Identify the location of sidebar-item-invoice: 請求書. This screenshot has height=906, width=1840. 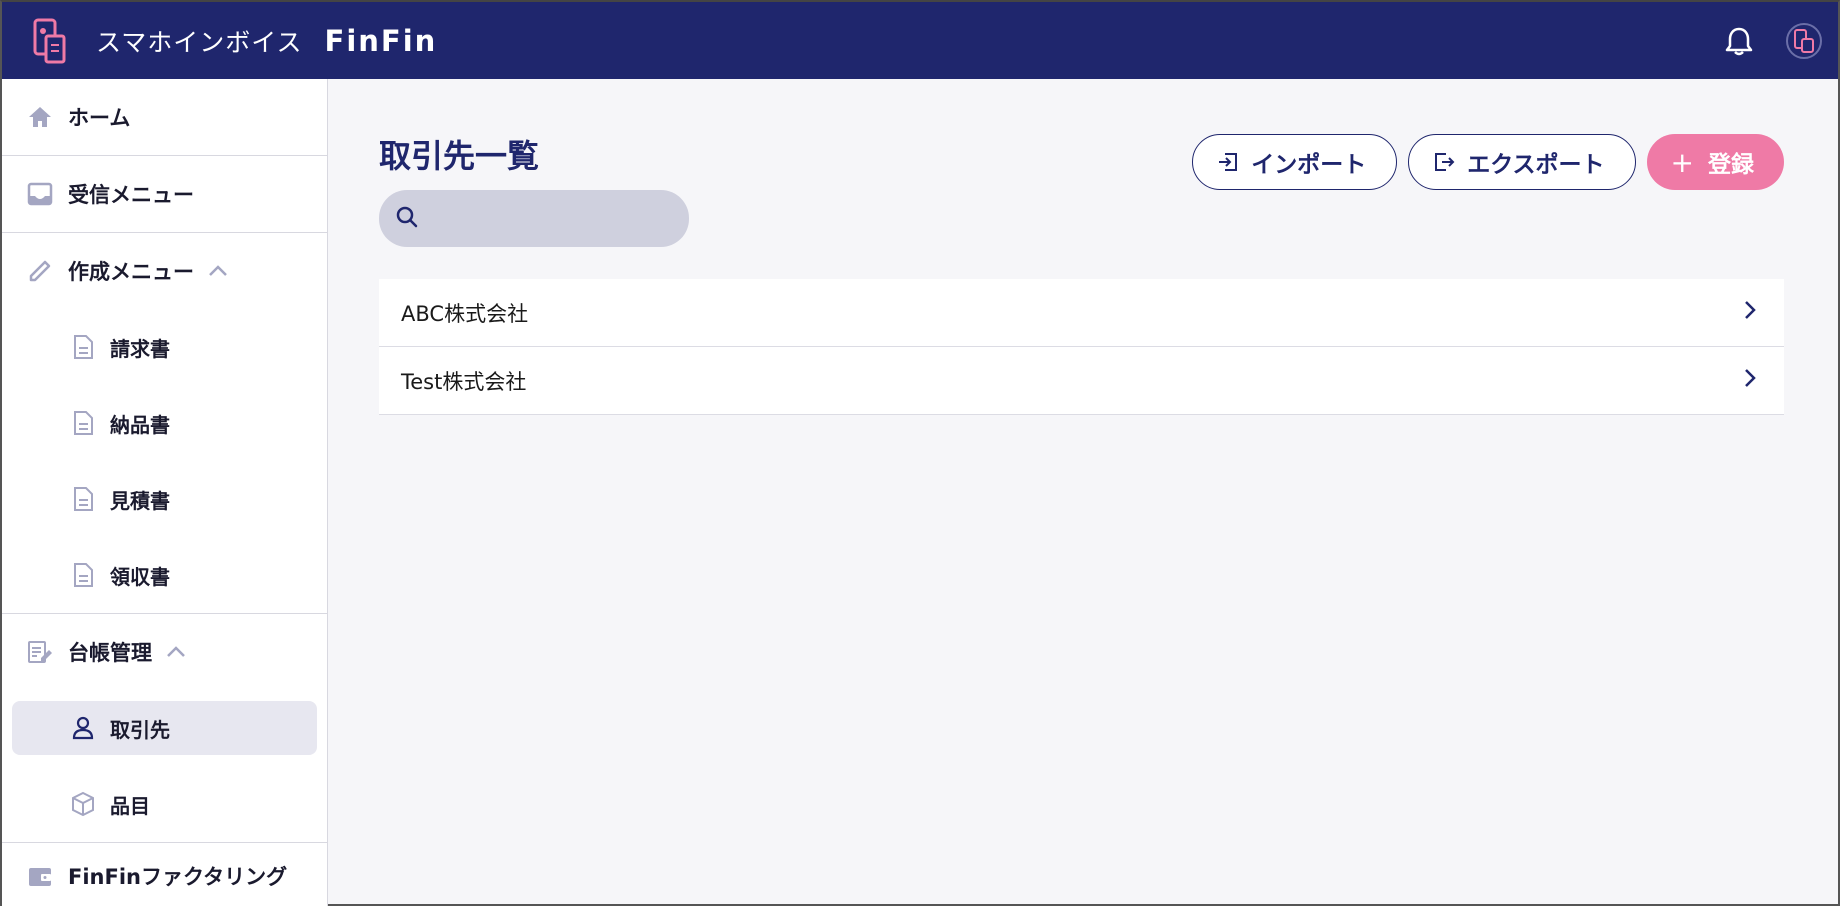
(164, 347).